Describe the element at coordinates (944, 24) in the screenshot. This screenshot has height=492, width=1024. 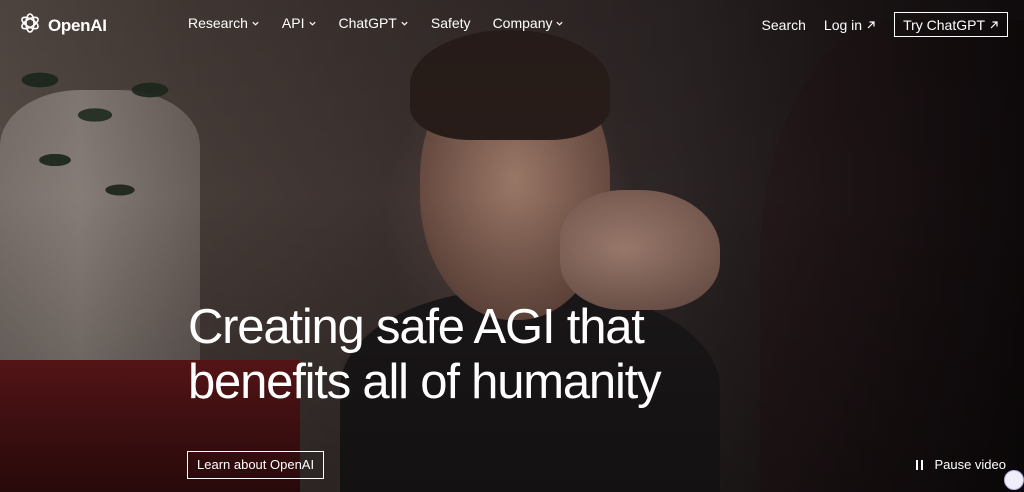
I see `try-chatgpt-label: Try ChatGPT` at that location.